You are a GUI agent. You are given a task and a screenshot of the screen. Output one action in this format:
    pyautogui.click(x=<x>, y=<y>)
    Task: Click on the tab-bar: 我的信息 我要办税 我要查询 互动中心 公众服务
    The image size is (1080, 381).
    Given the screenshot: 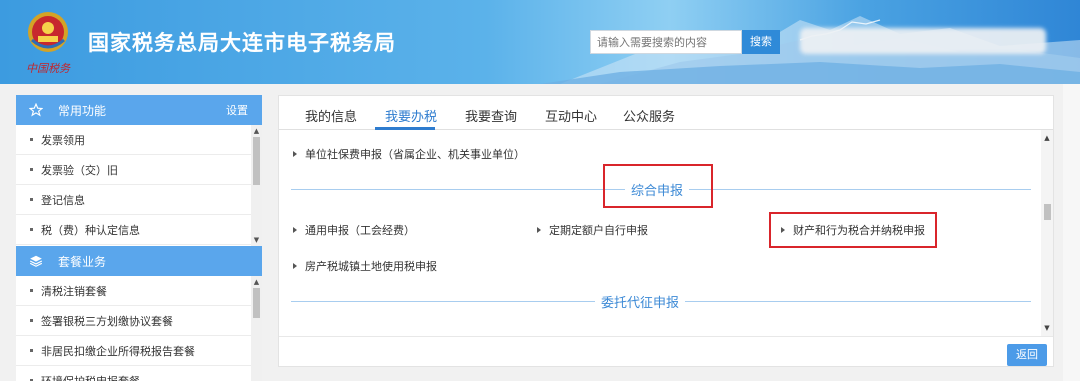 What is the action you would take?
    pyautogui.click(x=666, y=113)
    